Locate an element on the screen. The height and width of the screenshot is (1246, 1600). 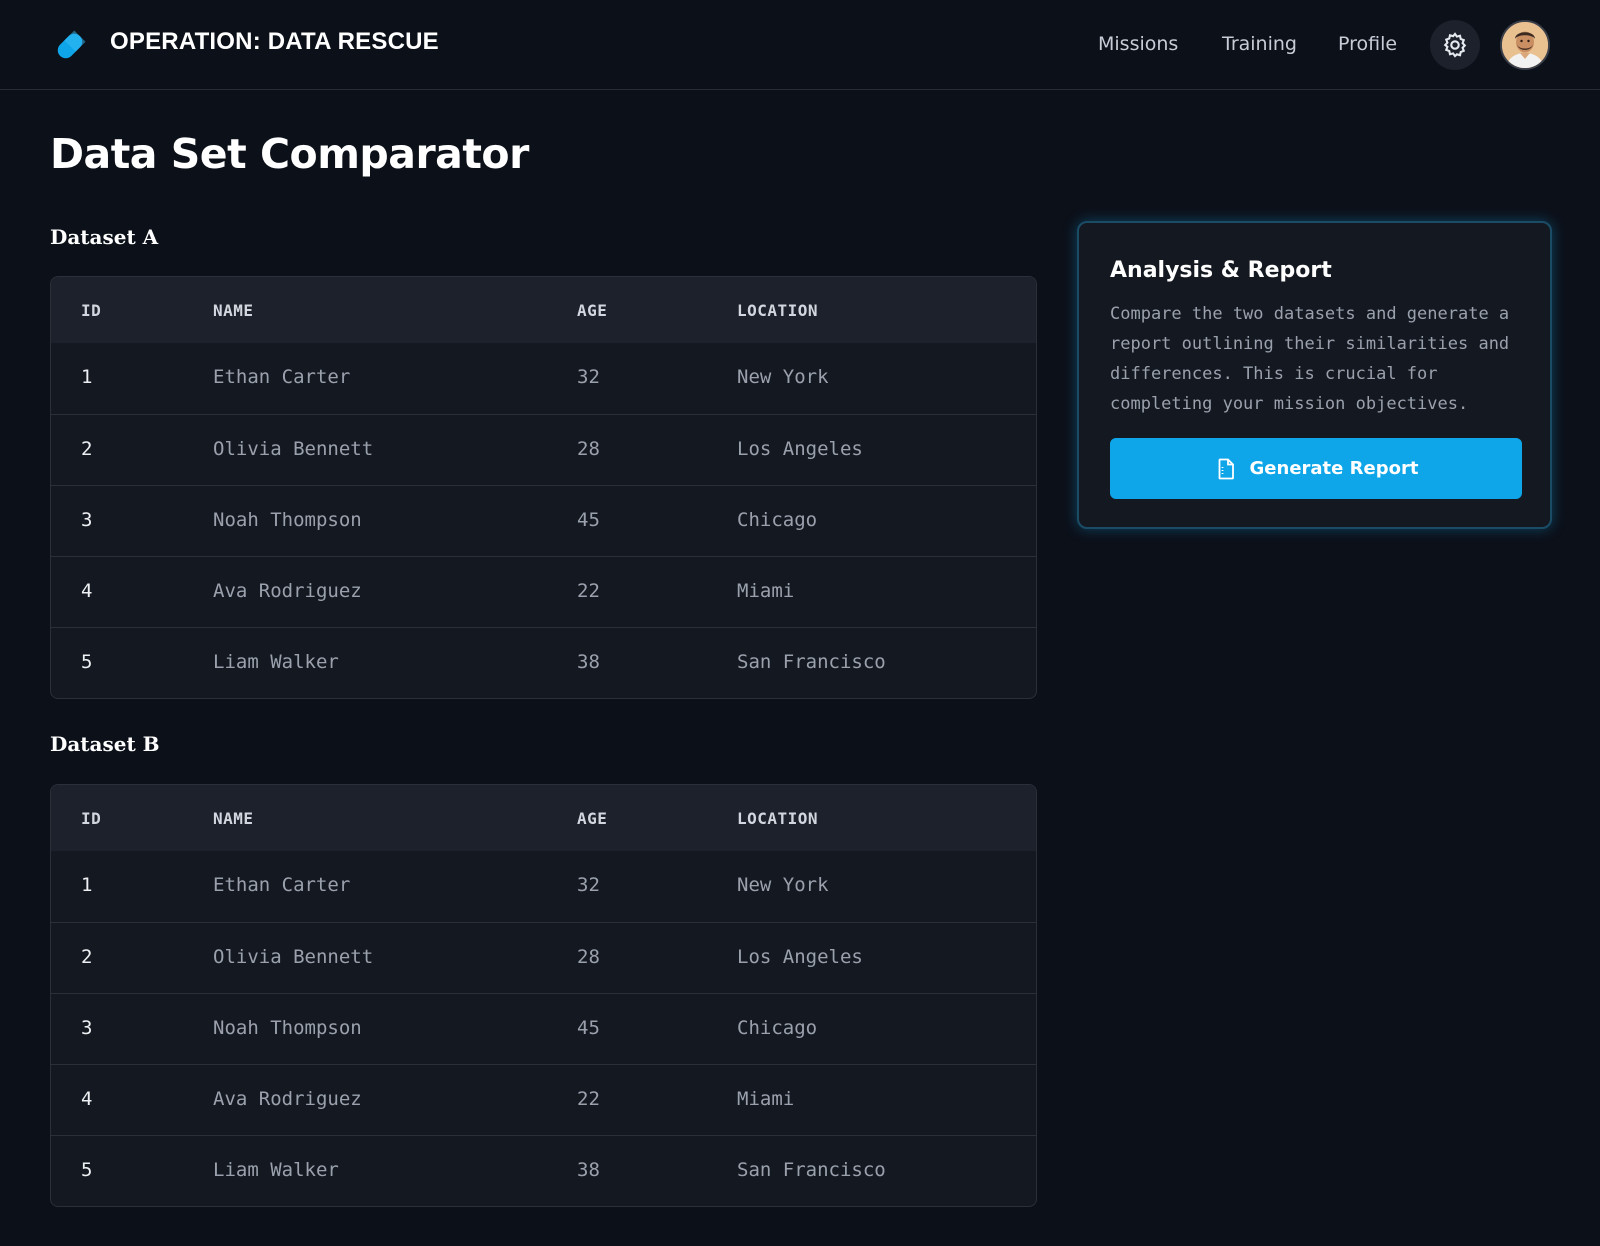
page-title: Data Set Comparator is located at coordinates (289, 154).